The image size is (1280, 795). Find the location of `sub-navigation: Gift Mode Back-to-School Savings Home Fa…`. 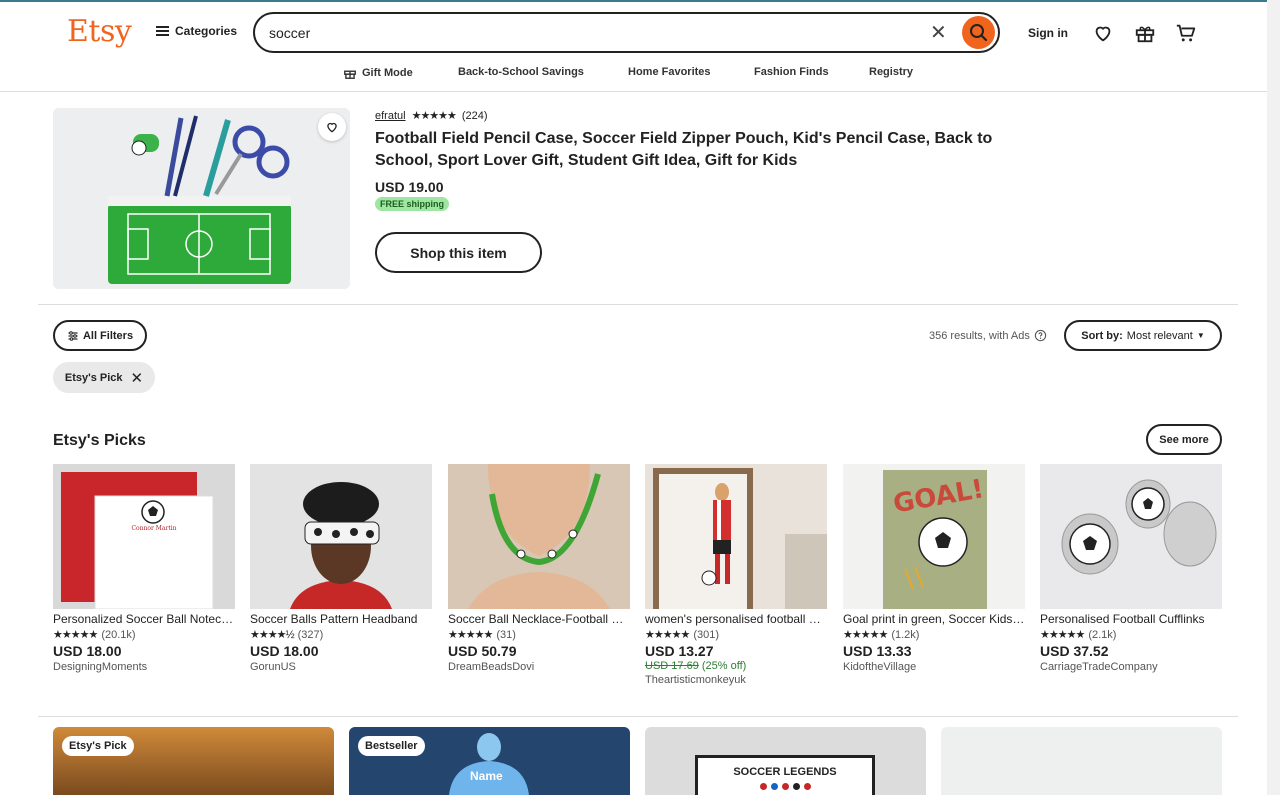

sub-navigation: Gift Mode Back-to-School Savings Home Fa… is located at coordinates (640, 74).